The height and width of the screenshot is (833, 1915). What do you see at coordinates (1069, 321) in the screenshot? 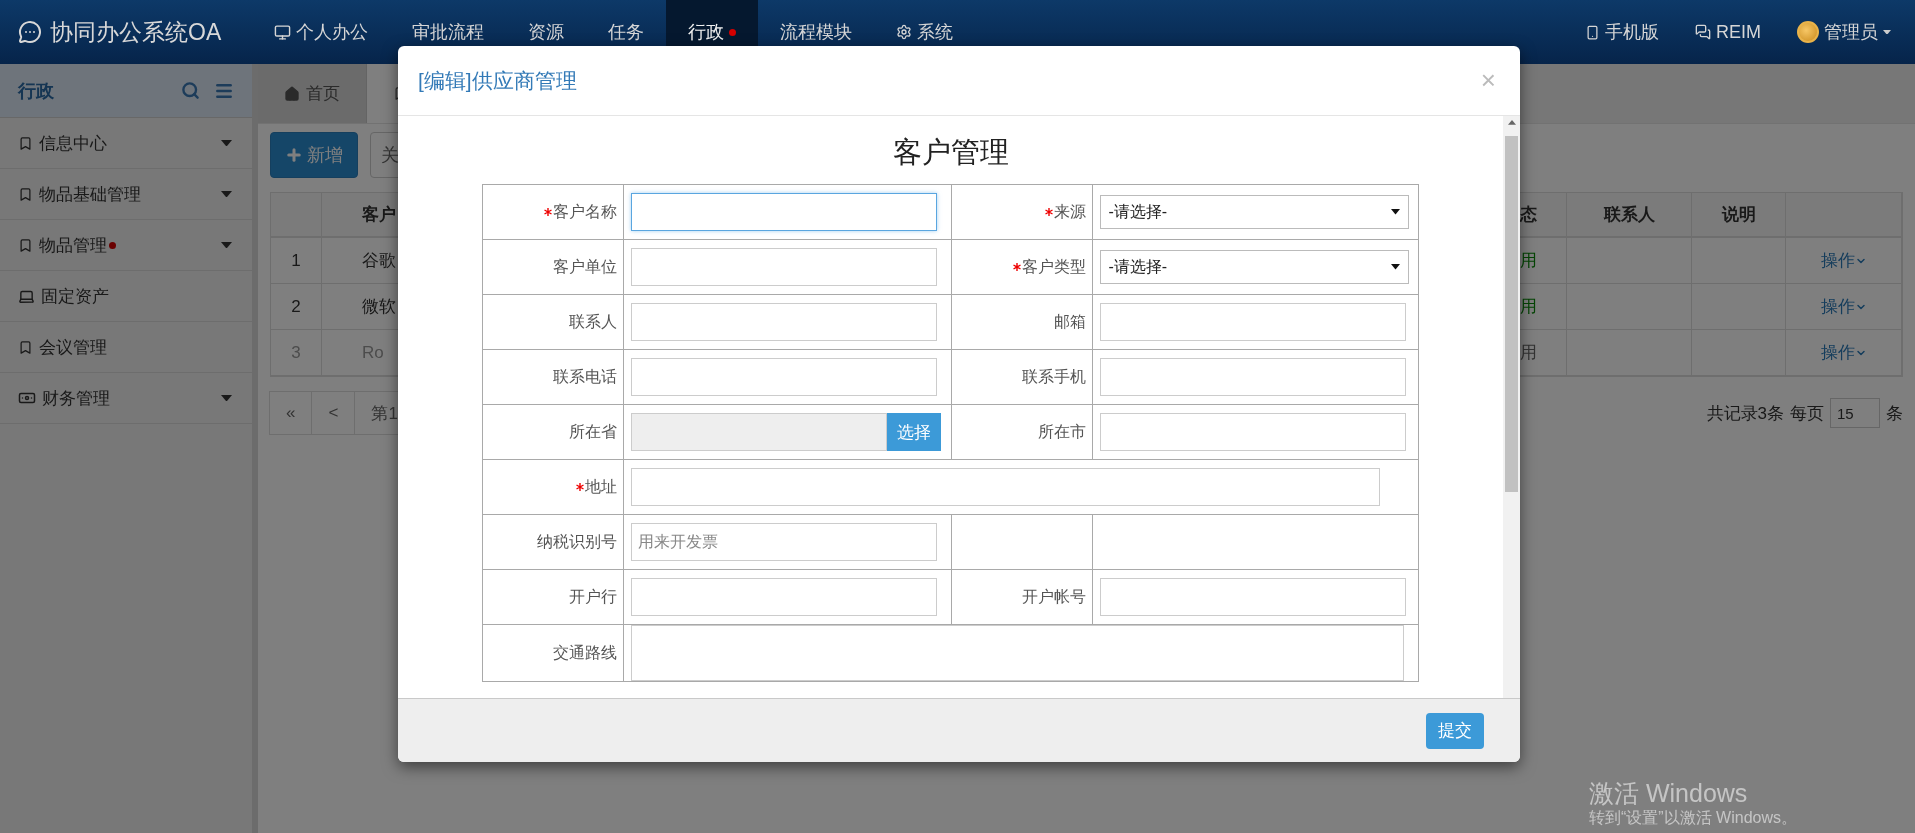
I see `field-label: 邮箱` at bounding box center [1069, 321].